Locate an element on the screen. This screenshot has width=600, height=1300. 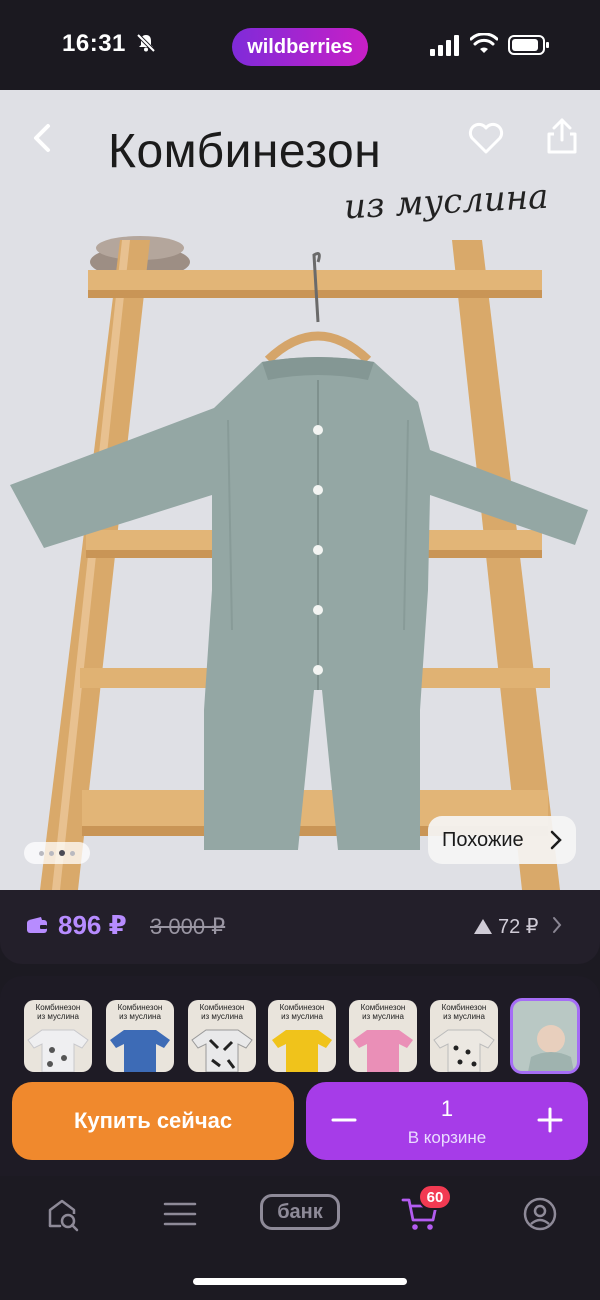
similar-button: Похожие is located at coordinates (502, 840).